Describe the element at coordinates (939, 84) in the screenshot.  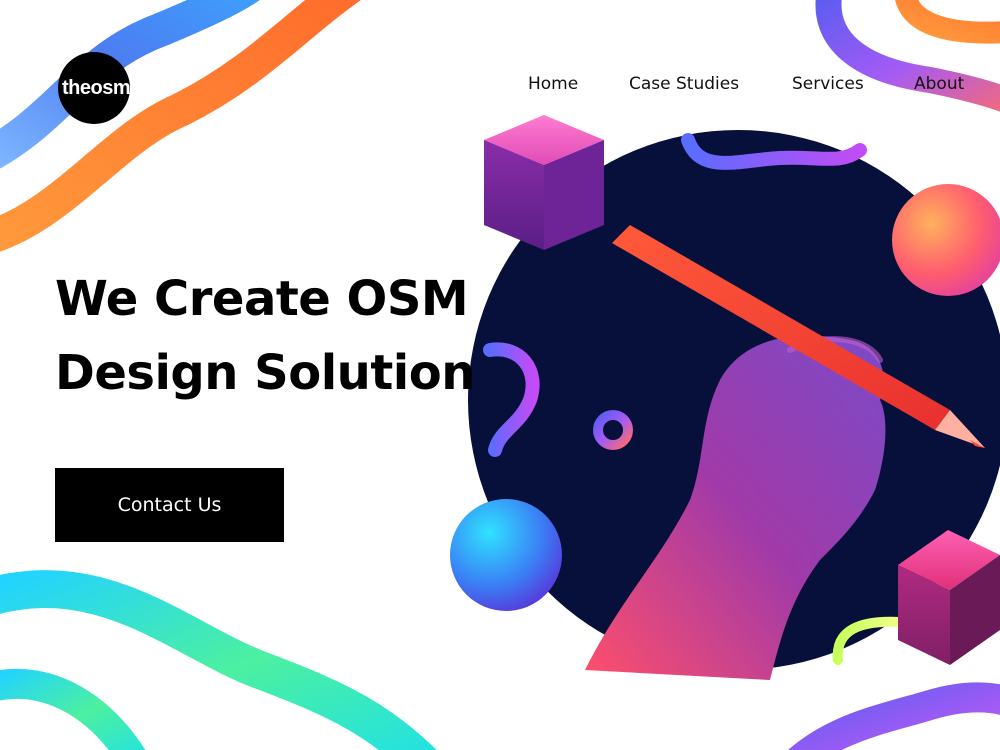
I see `nav-item-about: About` at that location.